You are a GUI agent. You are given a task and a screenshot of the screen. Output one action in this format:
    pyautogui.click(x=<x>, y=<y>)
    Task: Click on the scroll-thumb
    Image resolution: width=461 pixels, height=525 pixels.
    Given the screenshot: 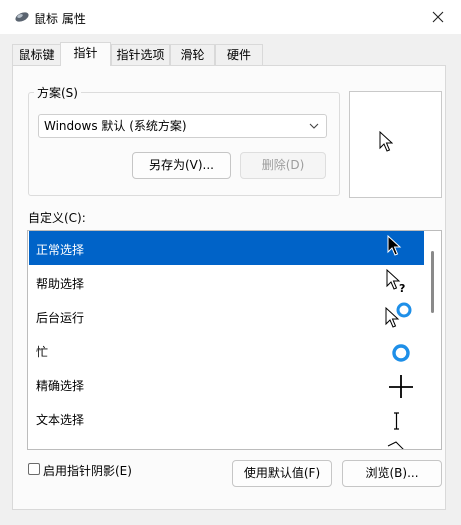 What is the action you would take?
    pyautogui.click(x=432, y=282)
    